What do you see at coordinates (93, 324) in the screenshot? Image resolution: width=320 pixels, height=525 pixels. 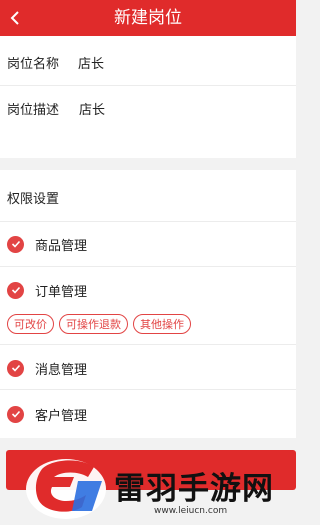 I see `tag-refund: 可操作退款` at bounding box center [93, 324].